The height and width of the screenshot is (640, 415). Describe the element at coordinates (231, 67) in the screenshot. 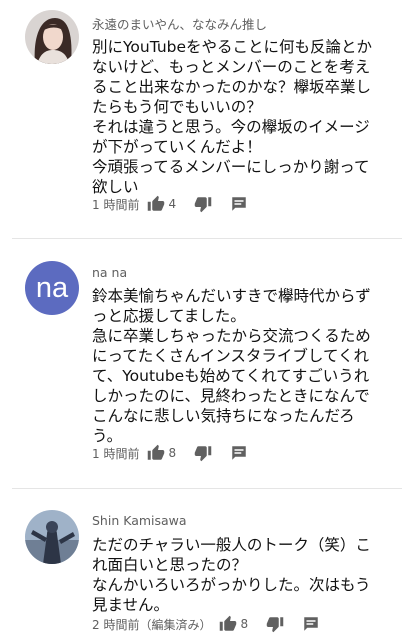

I see `comment-line: ないけど、もっとメンバーのことを考え` at that location.